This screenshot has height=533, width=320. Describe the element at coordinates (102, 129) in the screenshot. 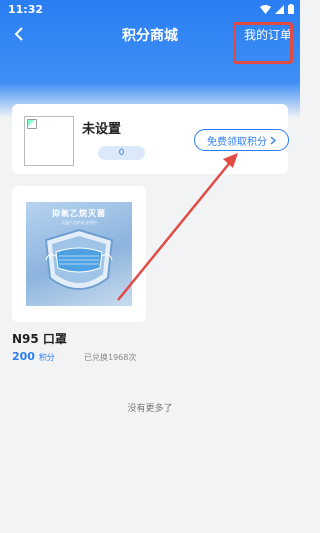

I see `user-name: 未设置` at that location.